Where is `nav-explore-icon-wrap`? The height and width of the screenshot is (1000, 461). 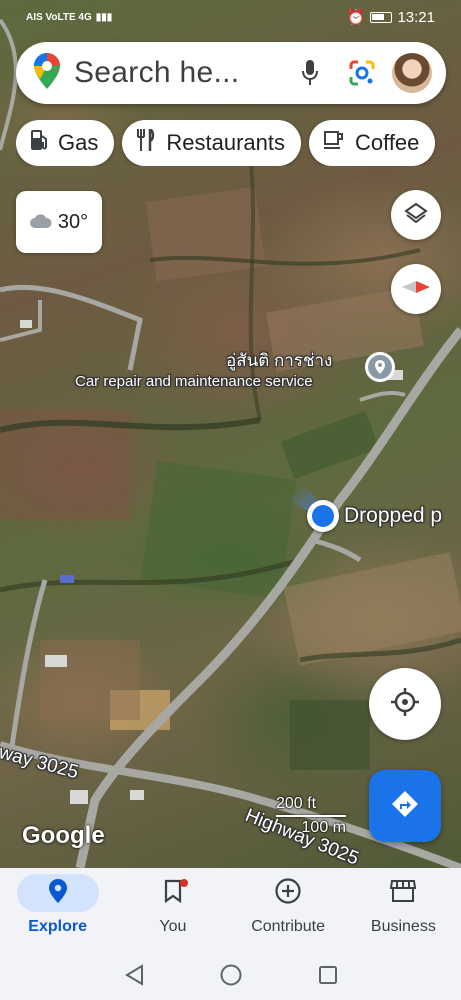 nav-explore-icon-wrap is located at coordinates (57, 893).